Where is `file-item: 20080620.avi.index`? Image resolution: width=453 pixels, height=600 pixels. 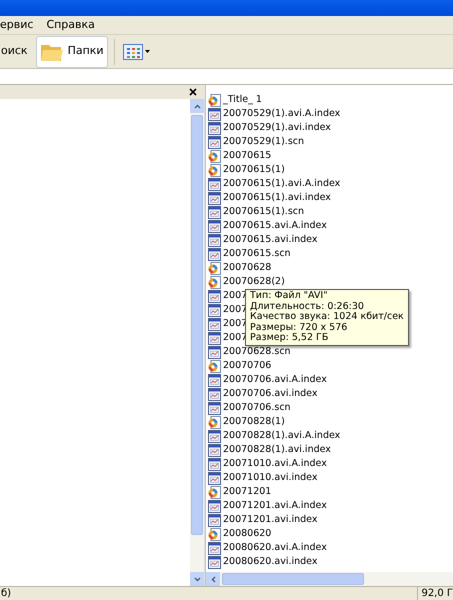 file-item: 20080620.avi.index is located at coordinates (263, 562).